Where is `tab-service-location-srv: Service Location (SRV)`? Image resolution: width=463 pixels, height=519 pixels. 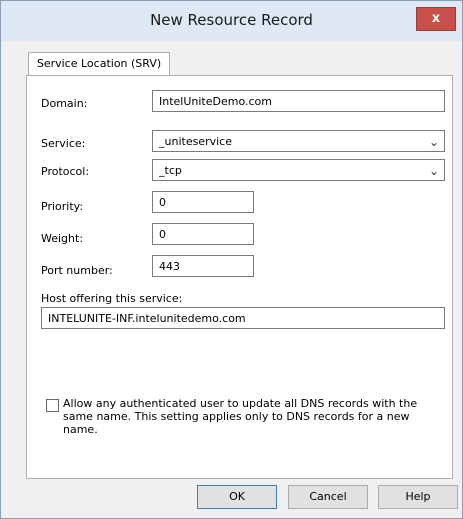 tab-service-location-srv: Service Location (SRV) is located at coordinates (99, 64).